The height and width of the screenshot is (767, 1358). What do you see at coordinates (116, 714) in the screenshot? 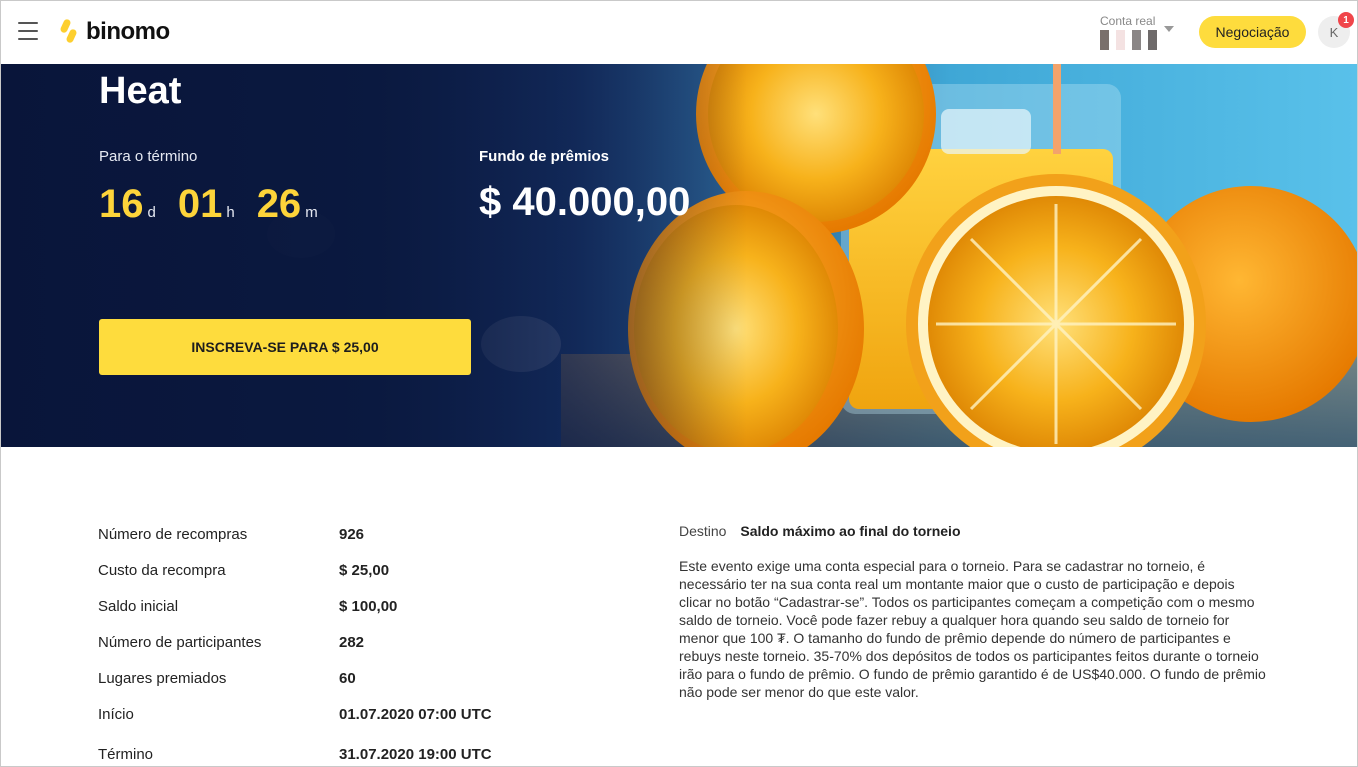
I see `detail-label: Início` at bounding box center [116, 714].